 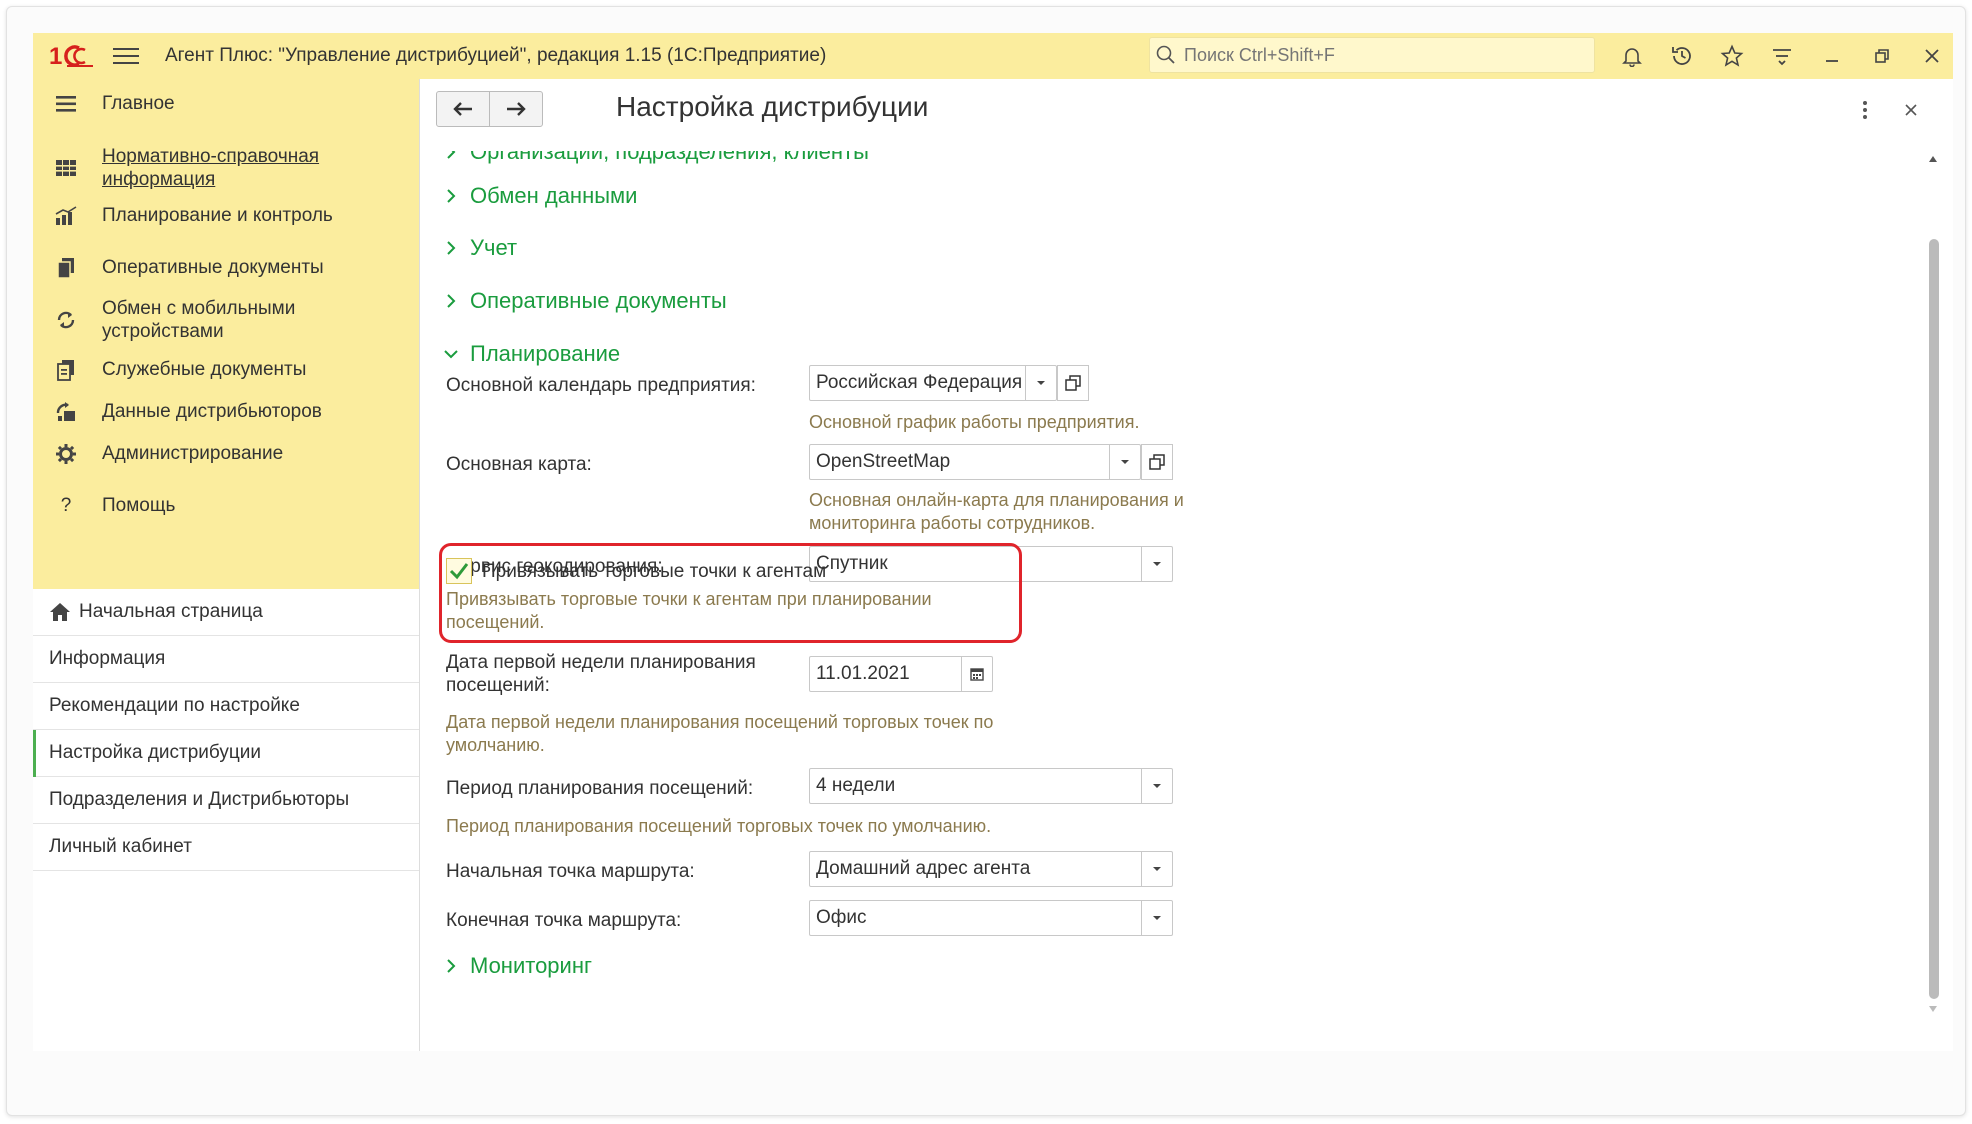 I want to click on open-window-divisions: Подразделения и Дистрибьюторы, so click(x=226, y=800).